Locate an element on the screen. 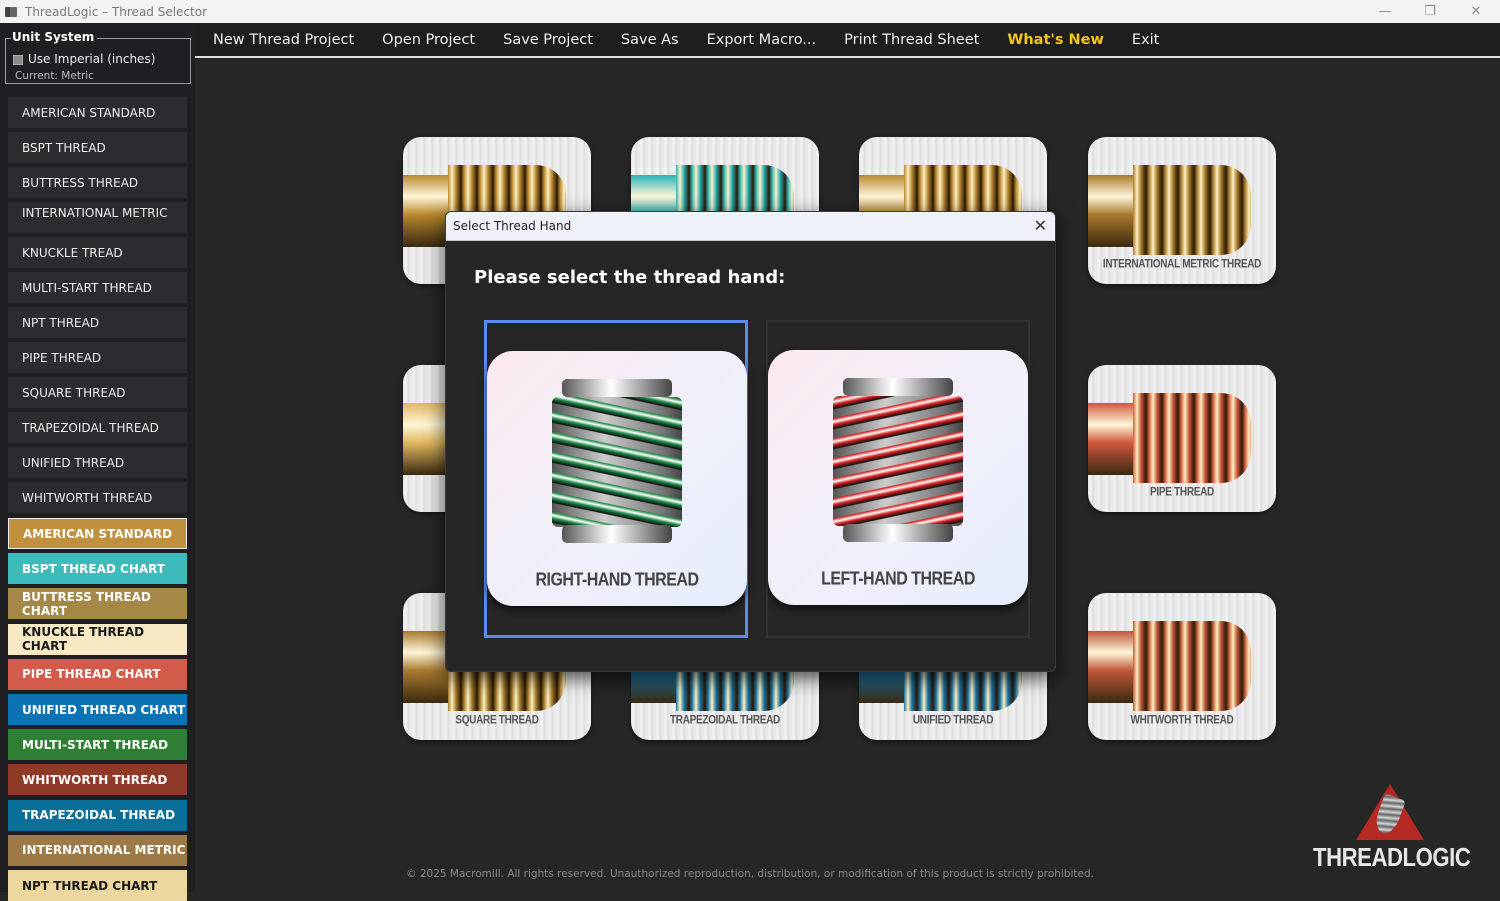  sidebar-item-international-metric: INTERNATIONAL METRIC is located at coordinates (97, 217).